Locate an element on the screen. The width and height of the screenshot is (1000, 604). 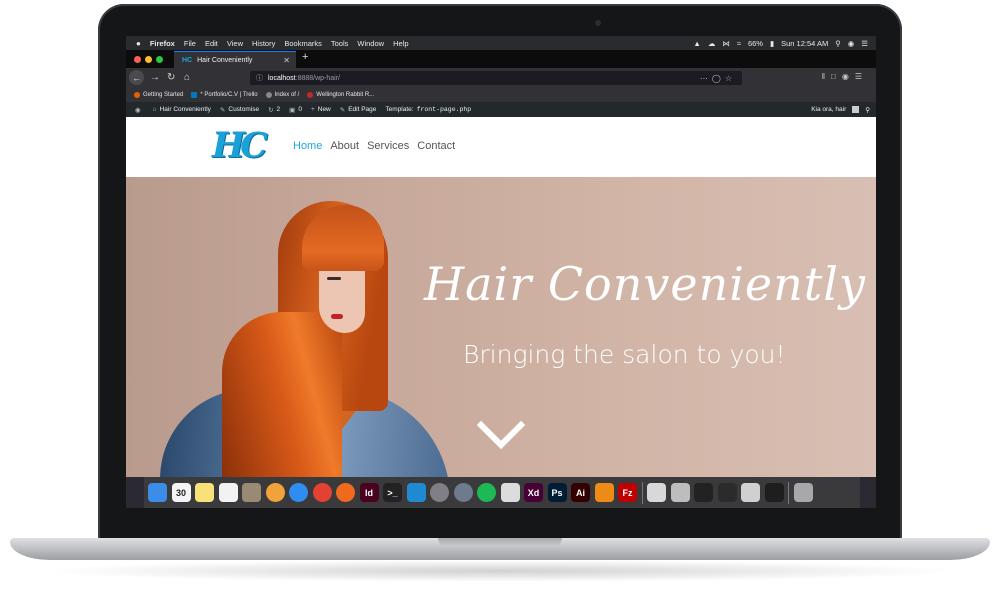
wp-template-file: front-page.php is located at coordinates (444, 109).